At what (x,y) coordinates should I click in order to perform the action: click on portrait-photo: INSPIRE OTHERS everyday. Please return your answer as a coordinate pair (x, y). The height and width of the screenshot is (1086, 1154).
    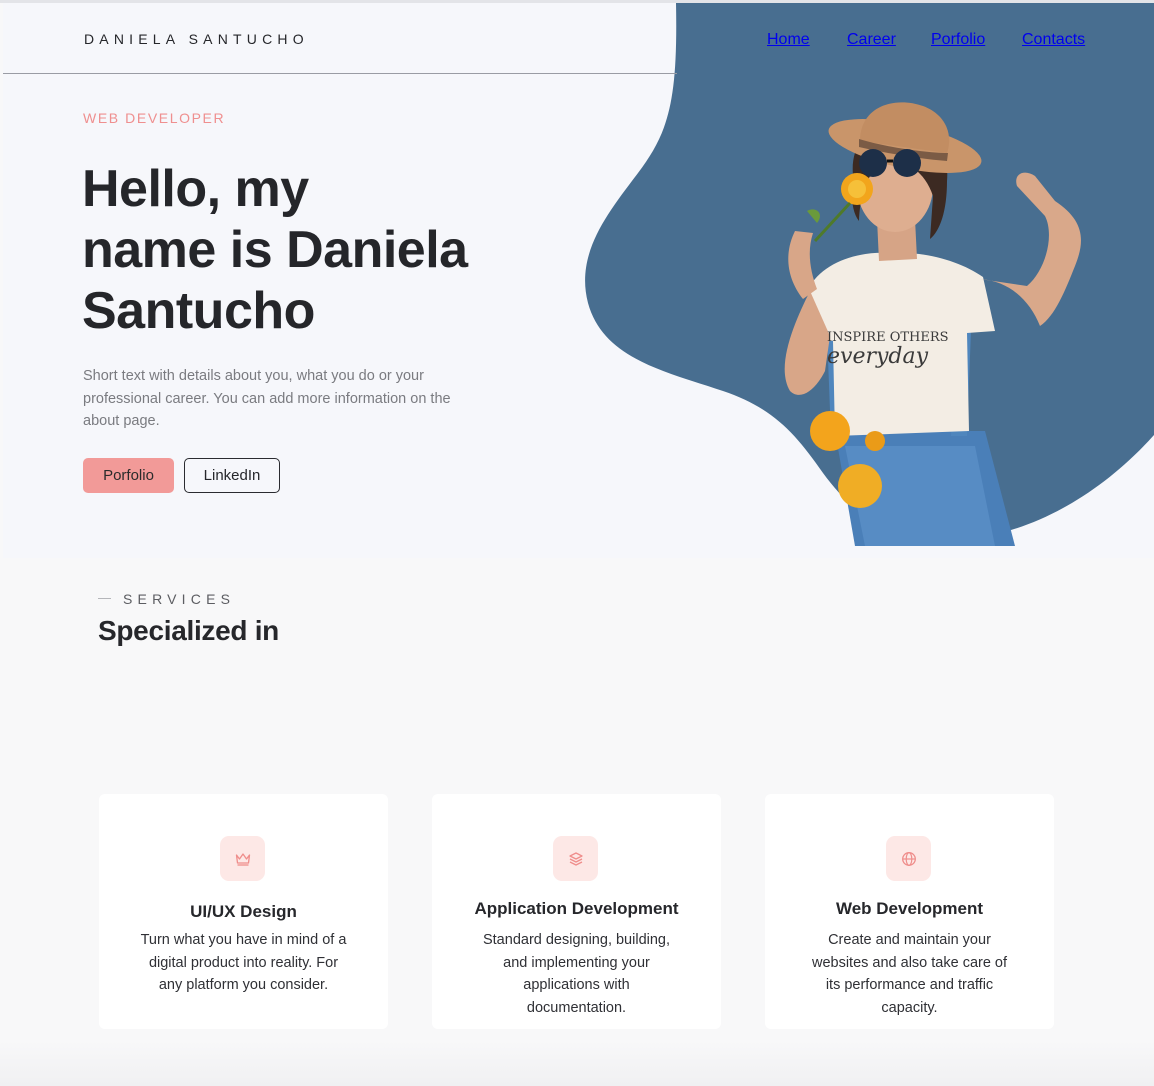
    Looking at the image, I should click on (932, 324).